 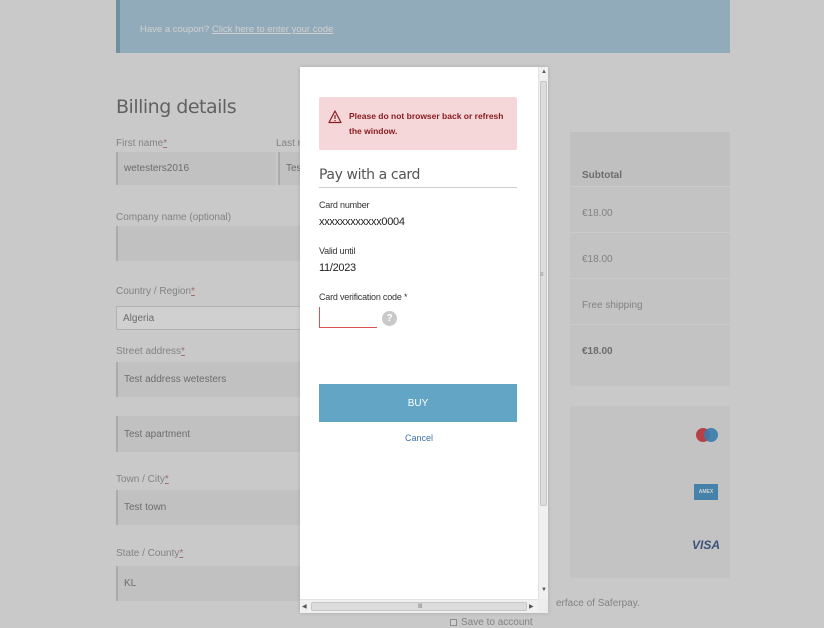 I want to click on valid-until-value: 11/2023, so click(x=337, y=268).